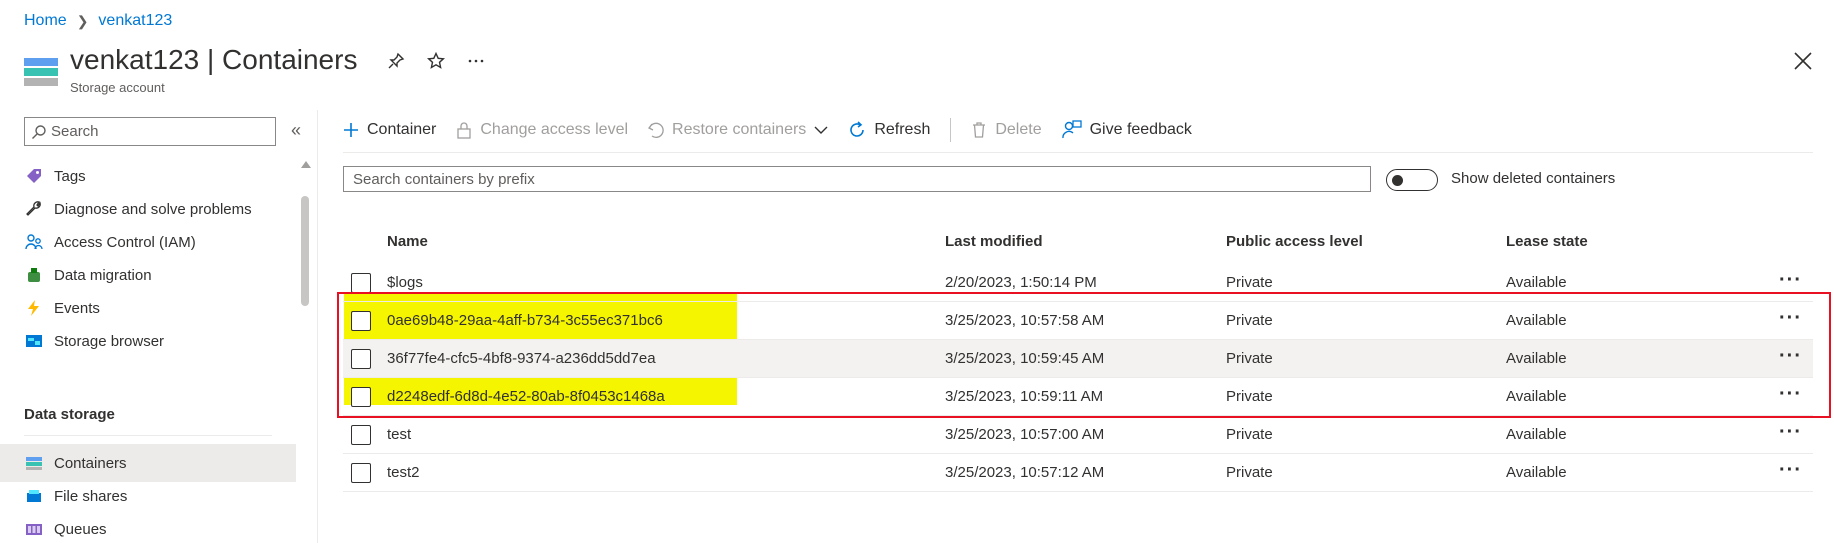 This screenshot has width=1834, height=543. I want to click on show-deleted-toggle, so click(1412, 180).